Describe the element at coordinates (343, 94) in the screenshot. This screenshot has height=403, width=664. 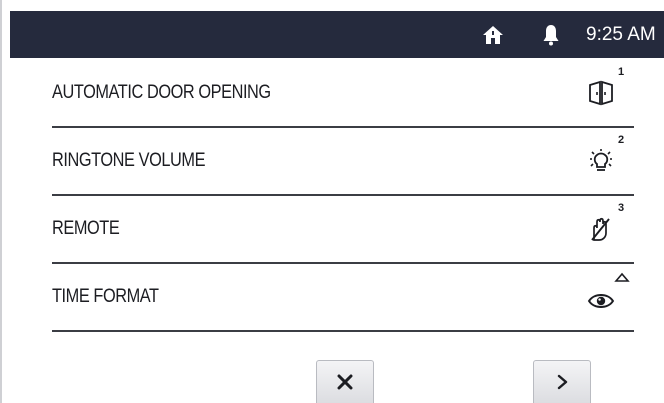
I see `menu-item-automatic-door-opening: AUTOMATIC DOOR OPENING 1` at that location.